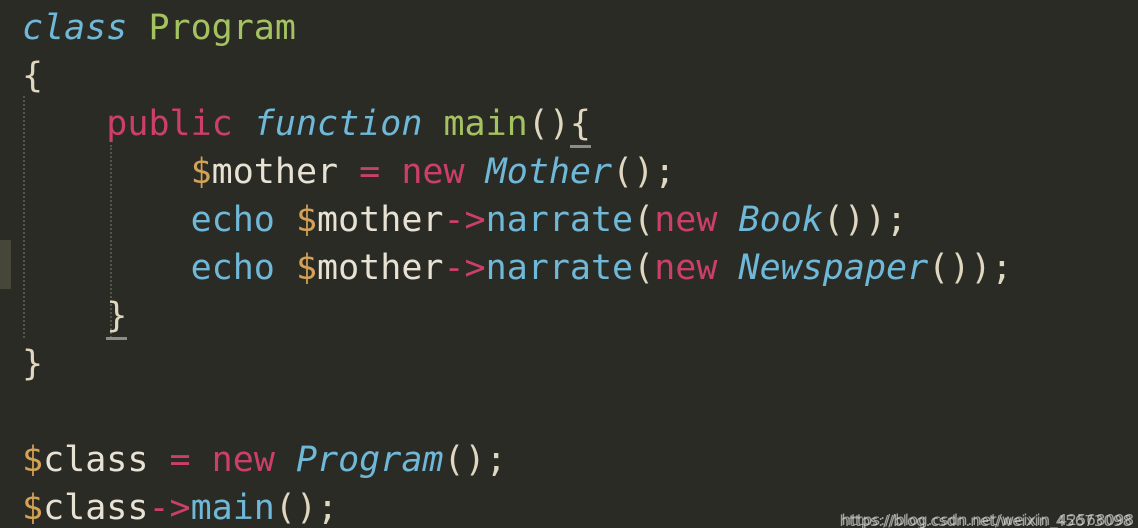 The height and width of the screenshot is (528, 1138). Describe the element at coordinates (569, 506) in the screenshot. I see `code-line: $class->main();` at that location.